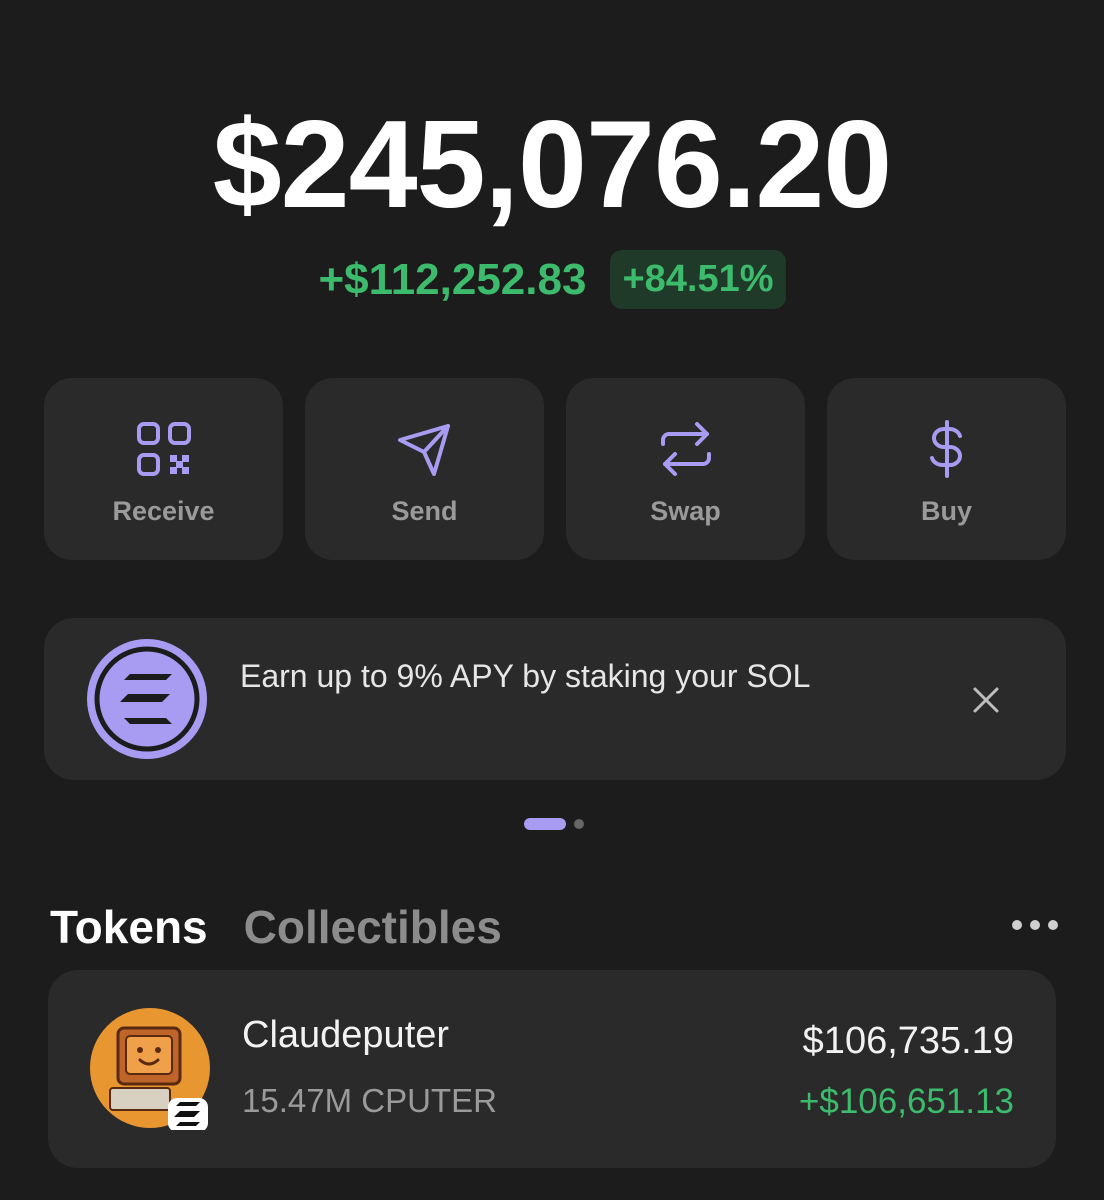  Describe the element at coordinates (945, 449) in the screenshot. I see `dollar-icon` at that location.